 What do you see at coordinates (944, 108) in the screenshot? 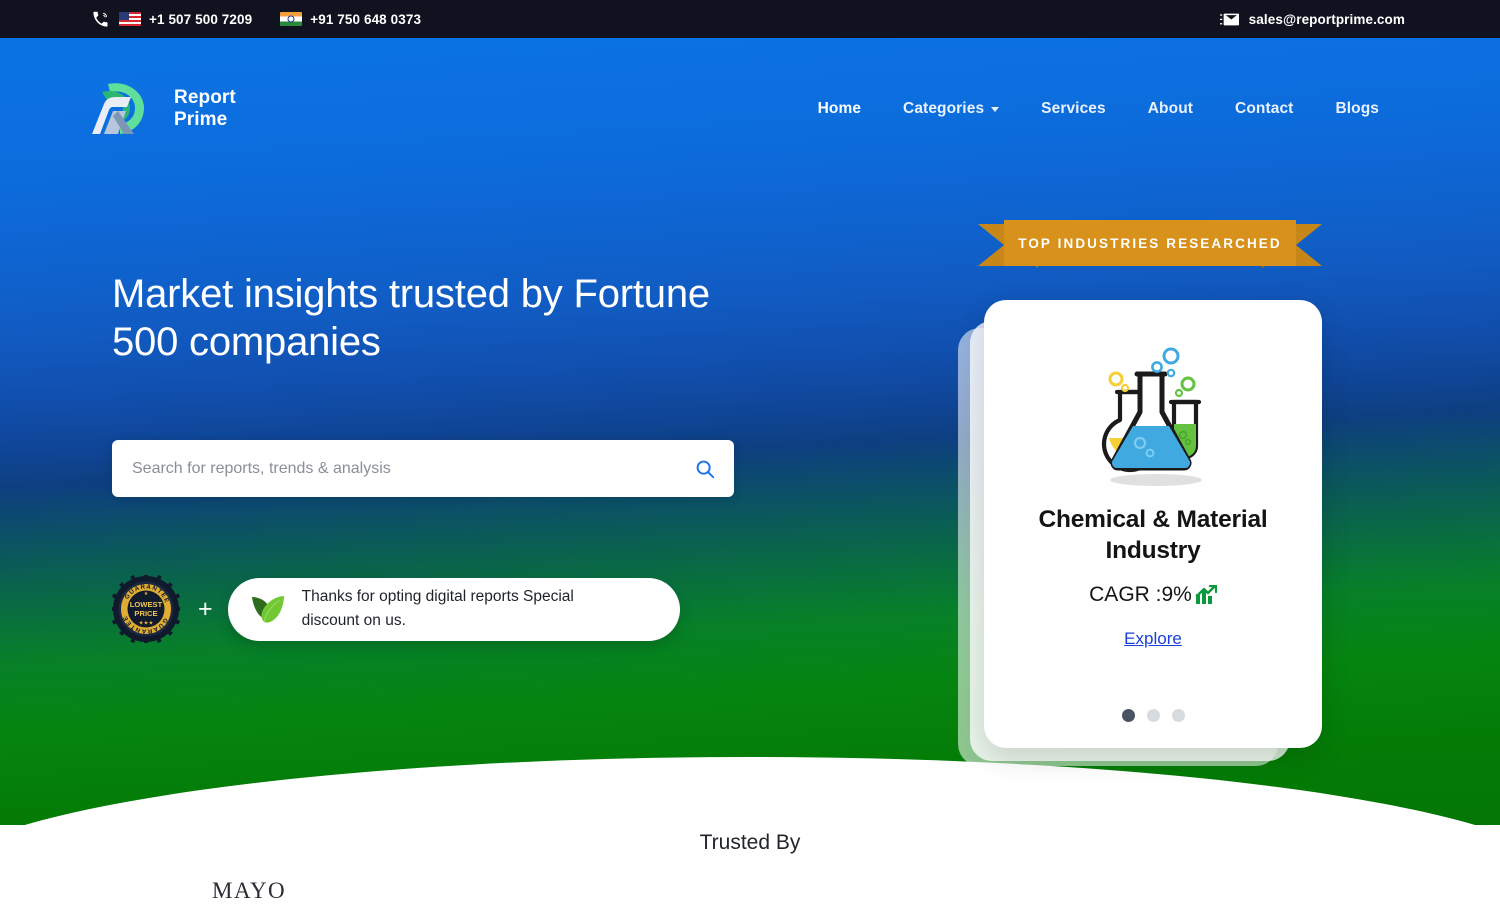
I see `nav-item-categories-label: Categories` at bounding box center [944, 108].